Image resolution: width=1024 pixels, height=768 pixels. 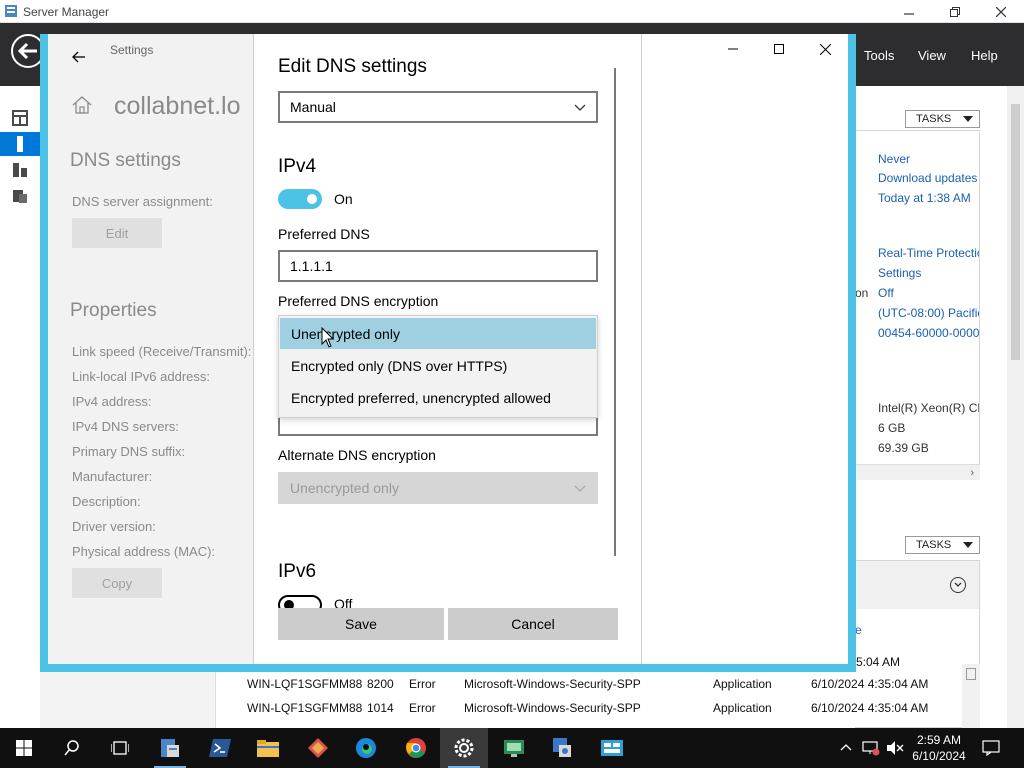 I want to click on chevron-right-icon: ›, so click(x=972, y=473).